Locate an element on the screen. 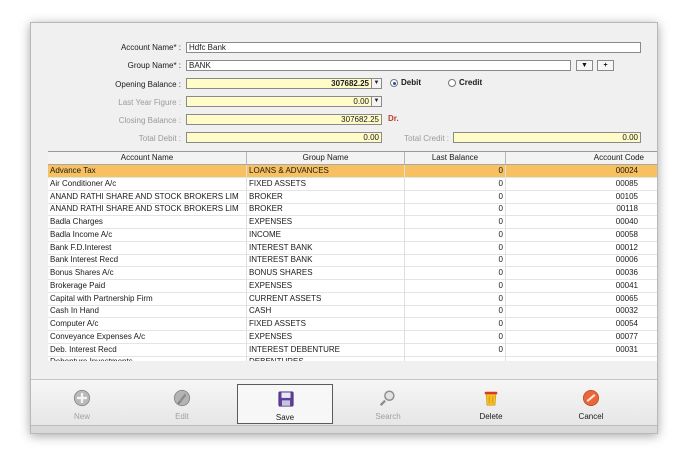 This screenshot has width=687, height=453. closing-balance-dr-suffix: Dr. is located at coordinates (393, 118).